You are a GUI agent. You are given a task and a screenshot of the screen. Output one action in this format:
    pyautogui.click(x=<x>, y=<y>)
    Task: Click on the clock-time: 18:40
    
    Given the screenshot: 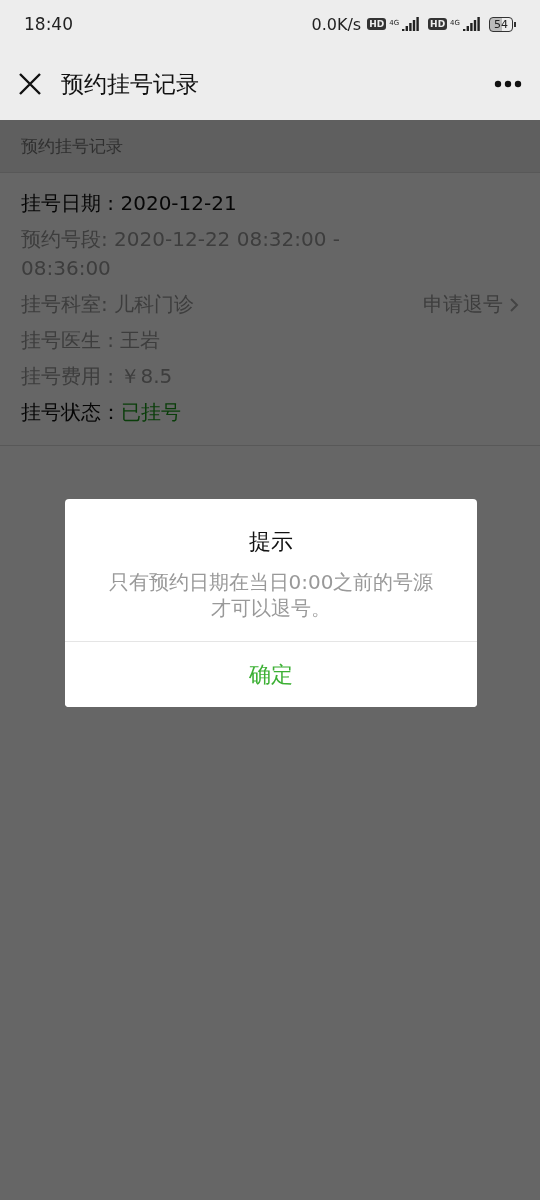 What is the action you would take?
    pyautogui.click(x=48, y=24)
    